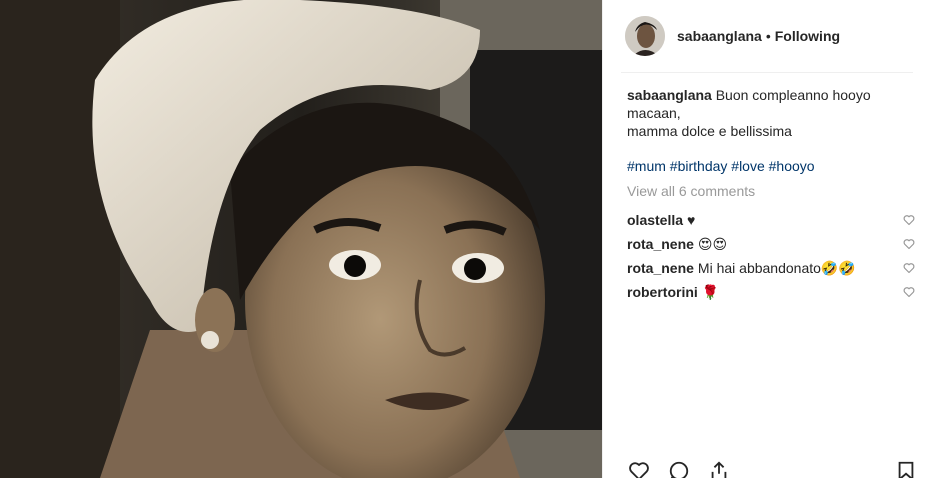 This screenshot has width=928, height=478. Describe the element at coordinates (776, 268) in the screenshot. I see `comment-text: Mi hai abbandonato🤣🤣` at that location.